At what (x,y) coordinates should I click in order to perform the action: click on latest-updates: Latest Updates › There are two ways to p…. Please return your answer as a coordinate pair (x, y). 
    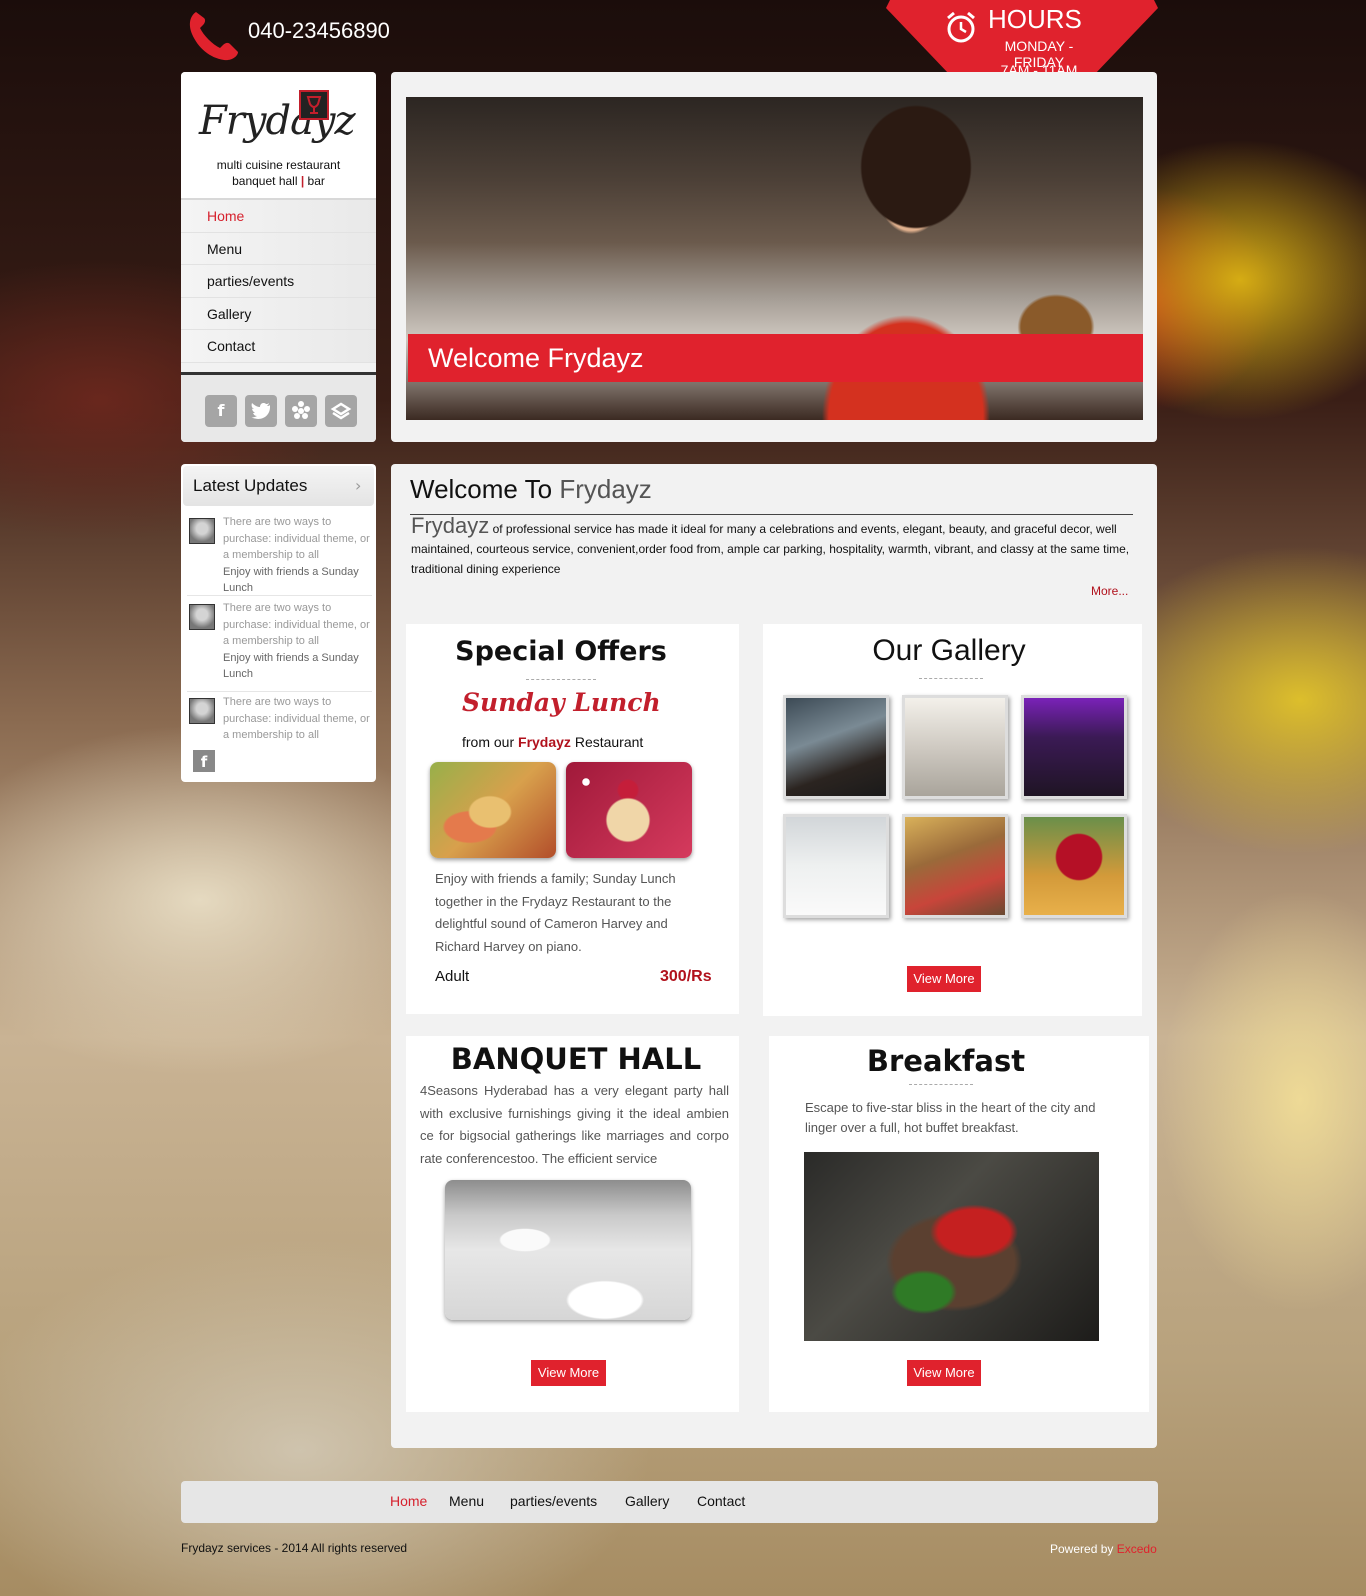
    Looking at the image, I should click on (278, 623).